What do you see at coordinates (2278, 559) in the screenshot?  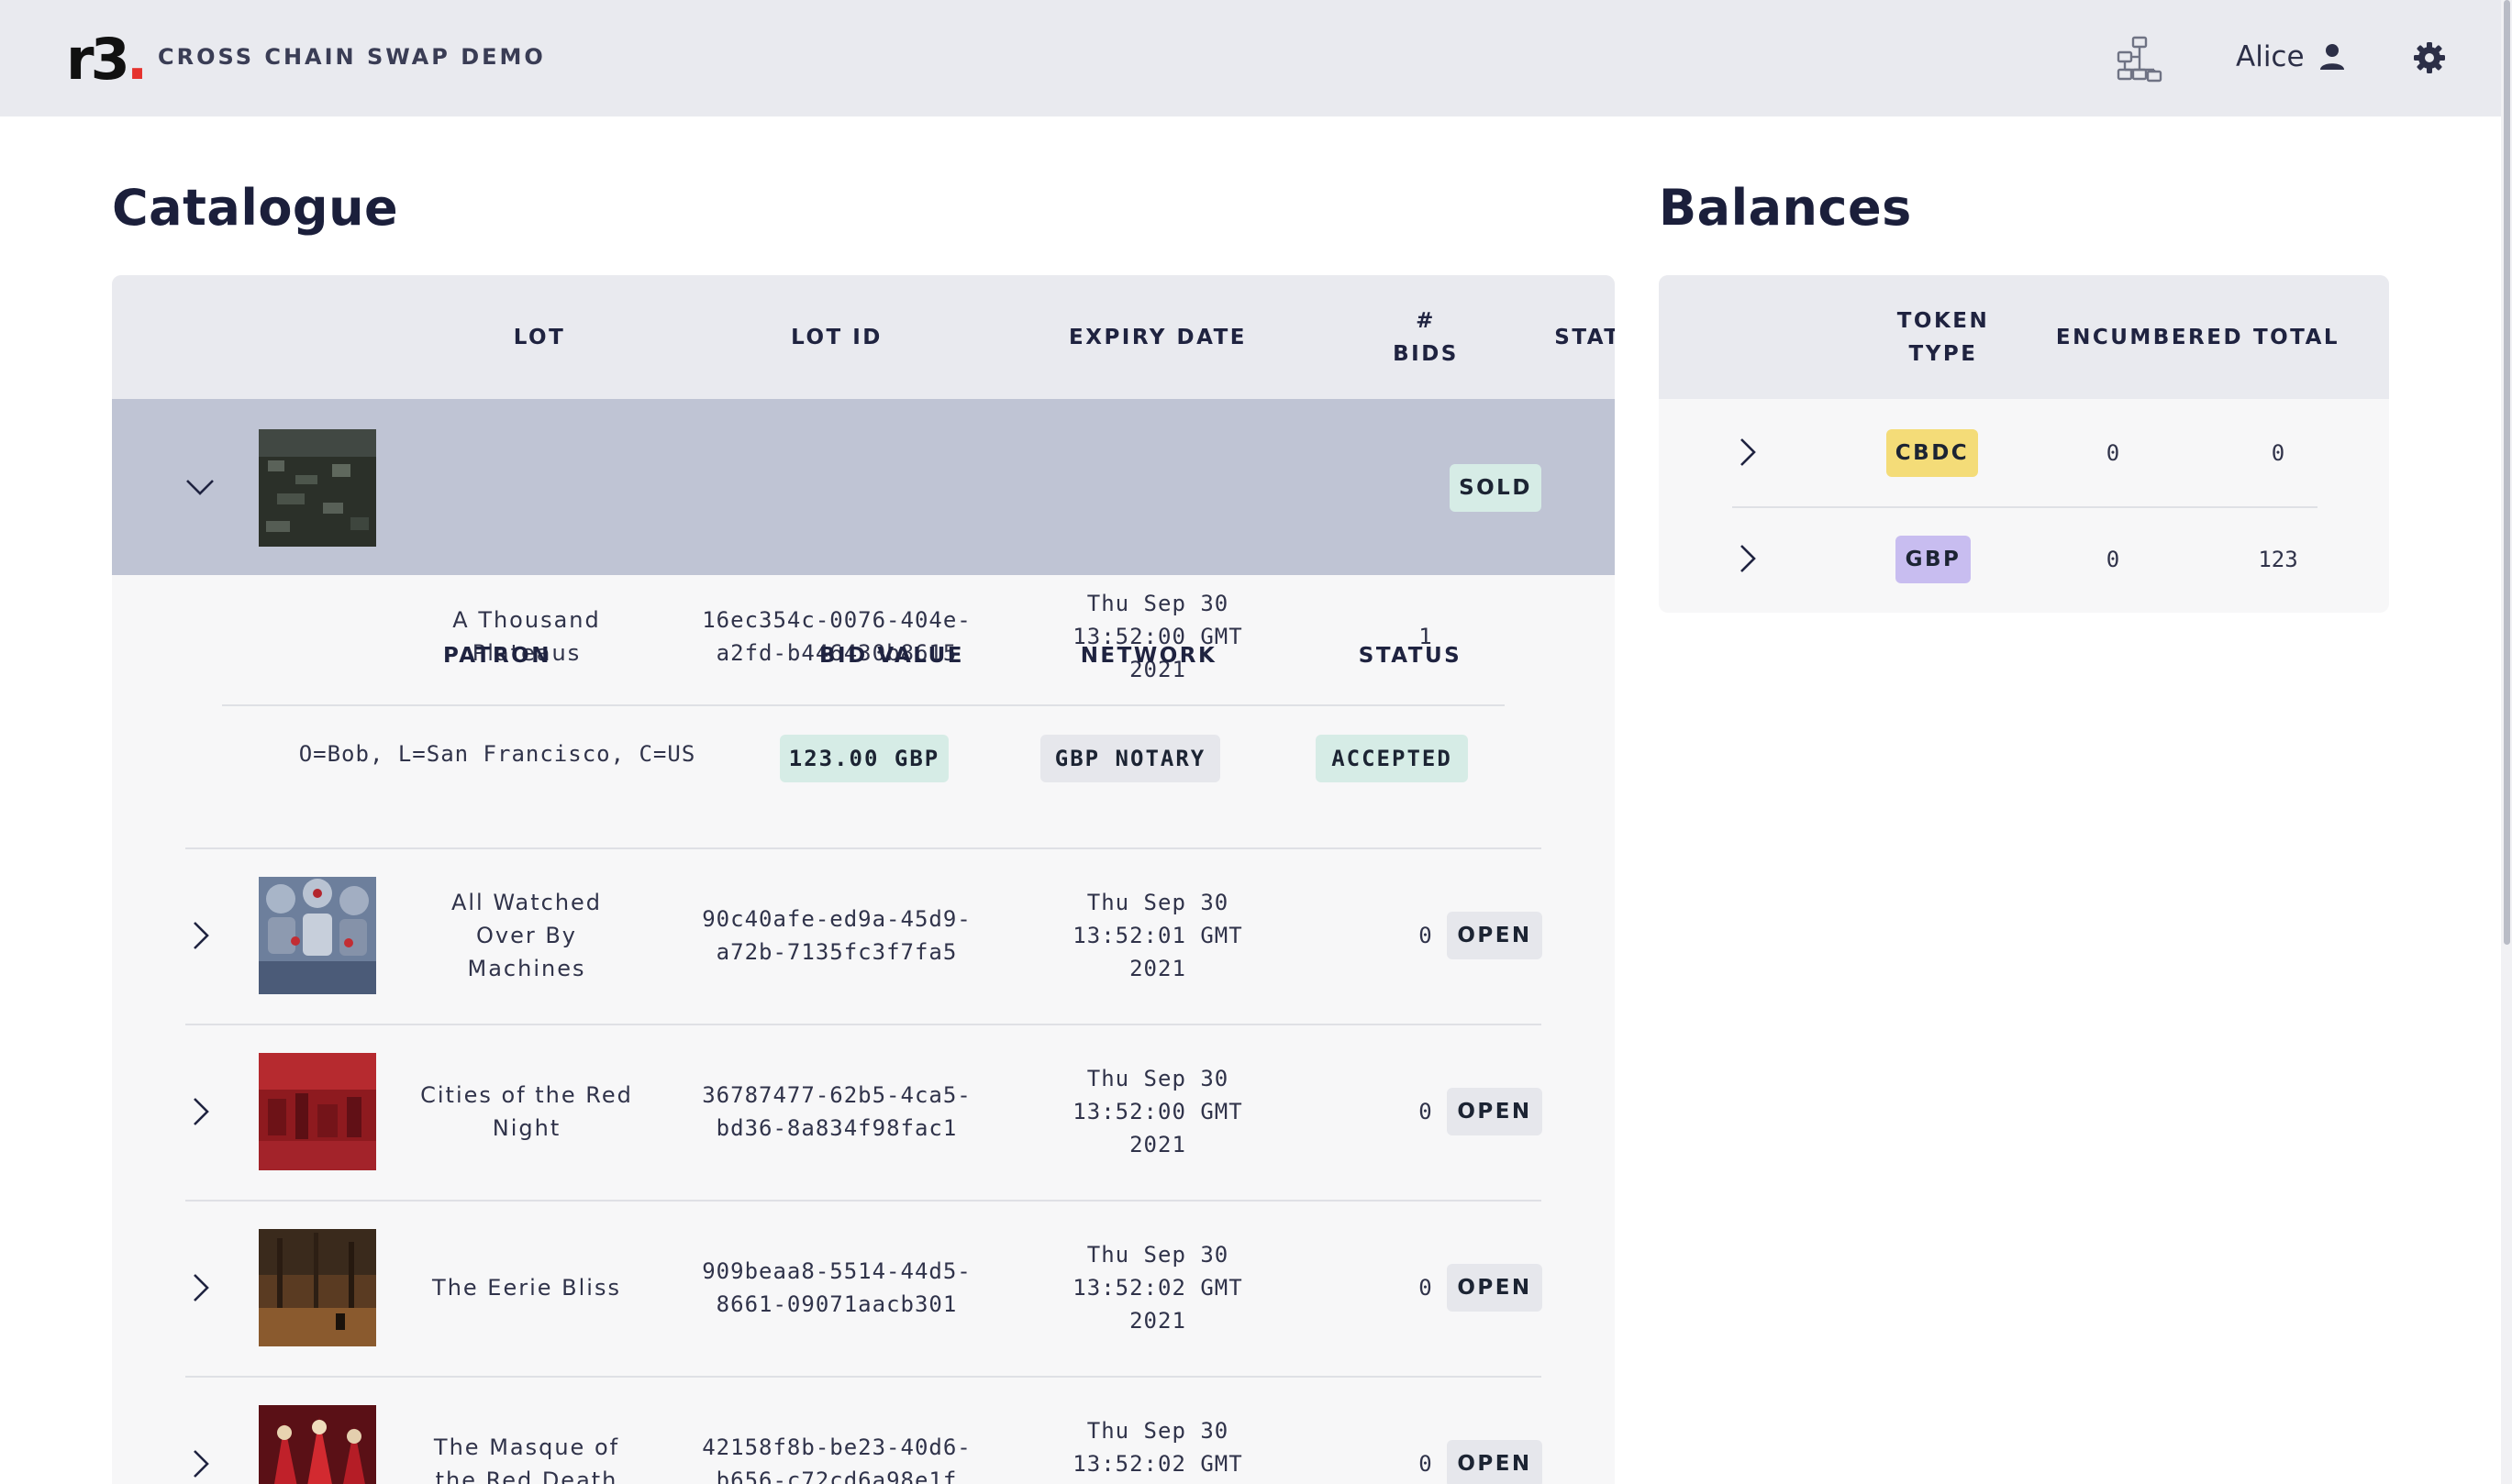 I see `total-value: 123` at bounding box center [2278, 559].